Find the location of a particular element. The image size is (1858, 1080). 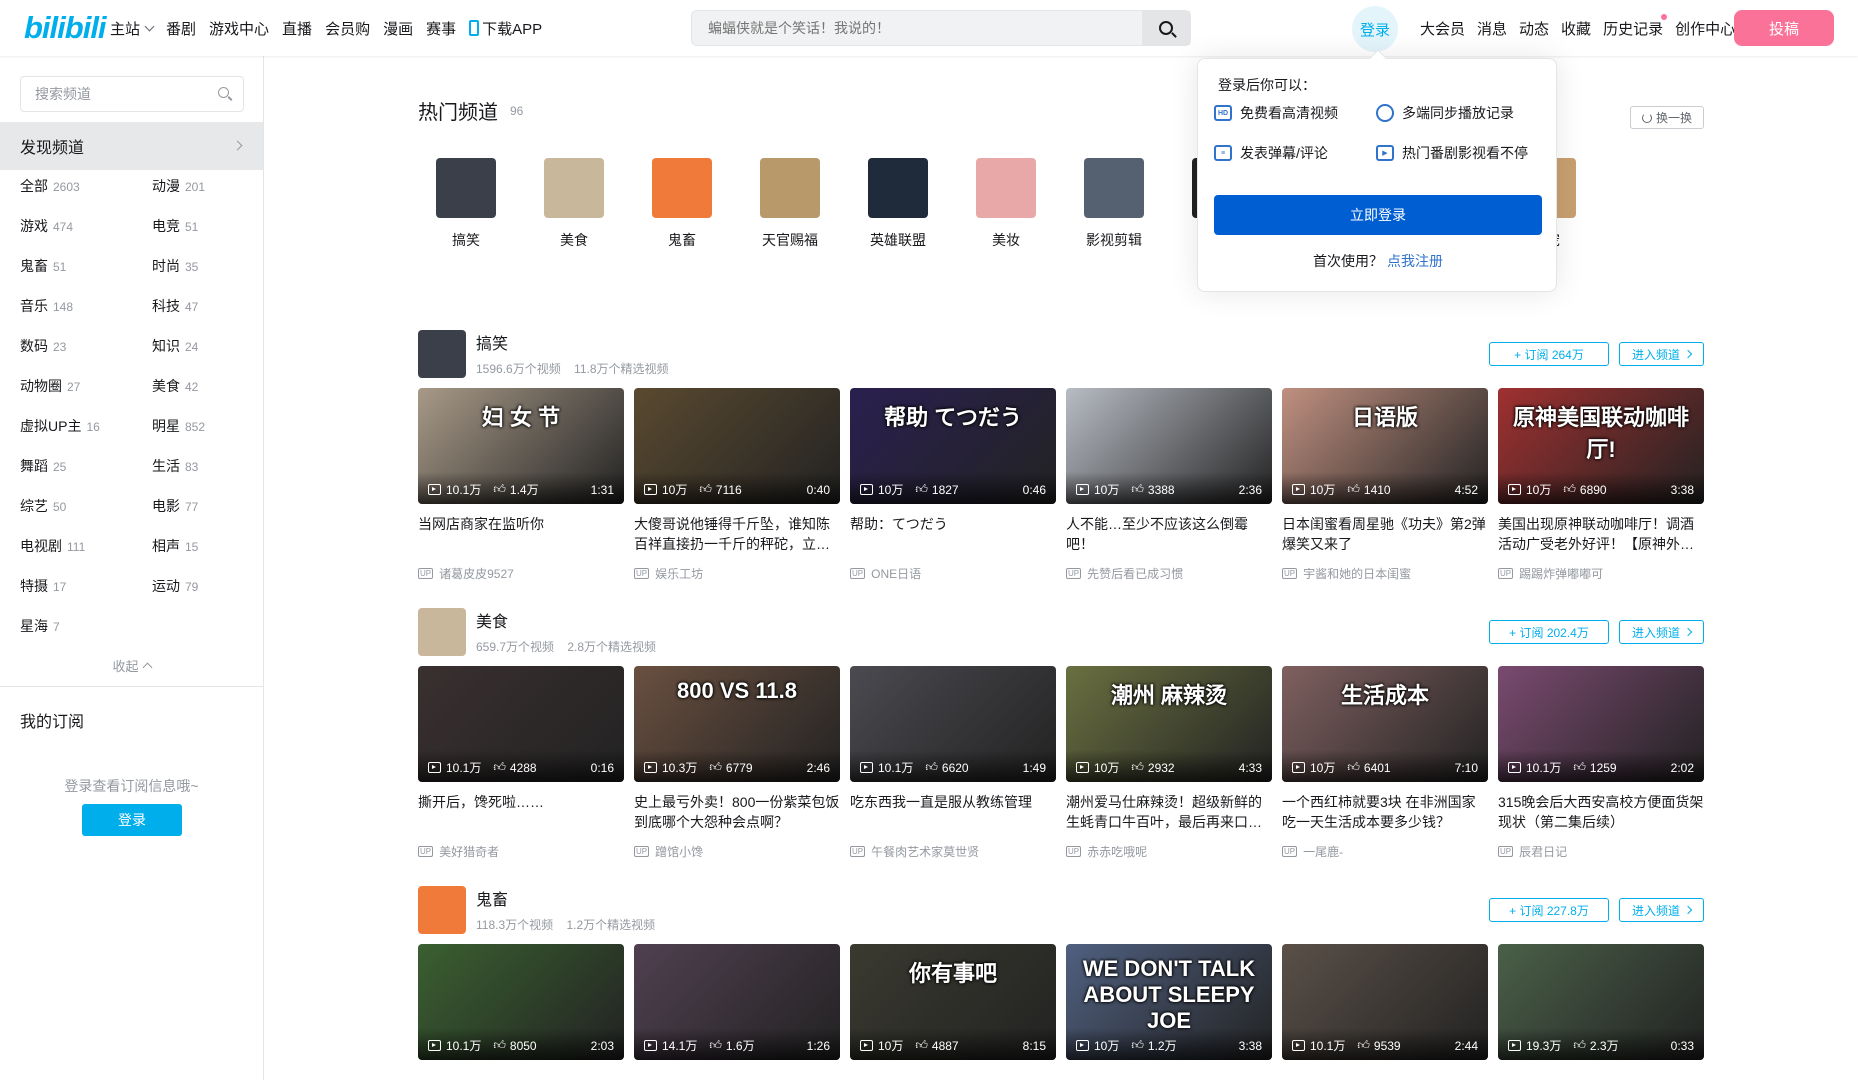

nav-shop: 会员购 is located at coordinates (347, 28).